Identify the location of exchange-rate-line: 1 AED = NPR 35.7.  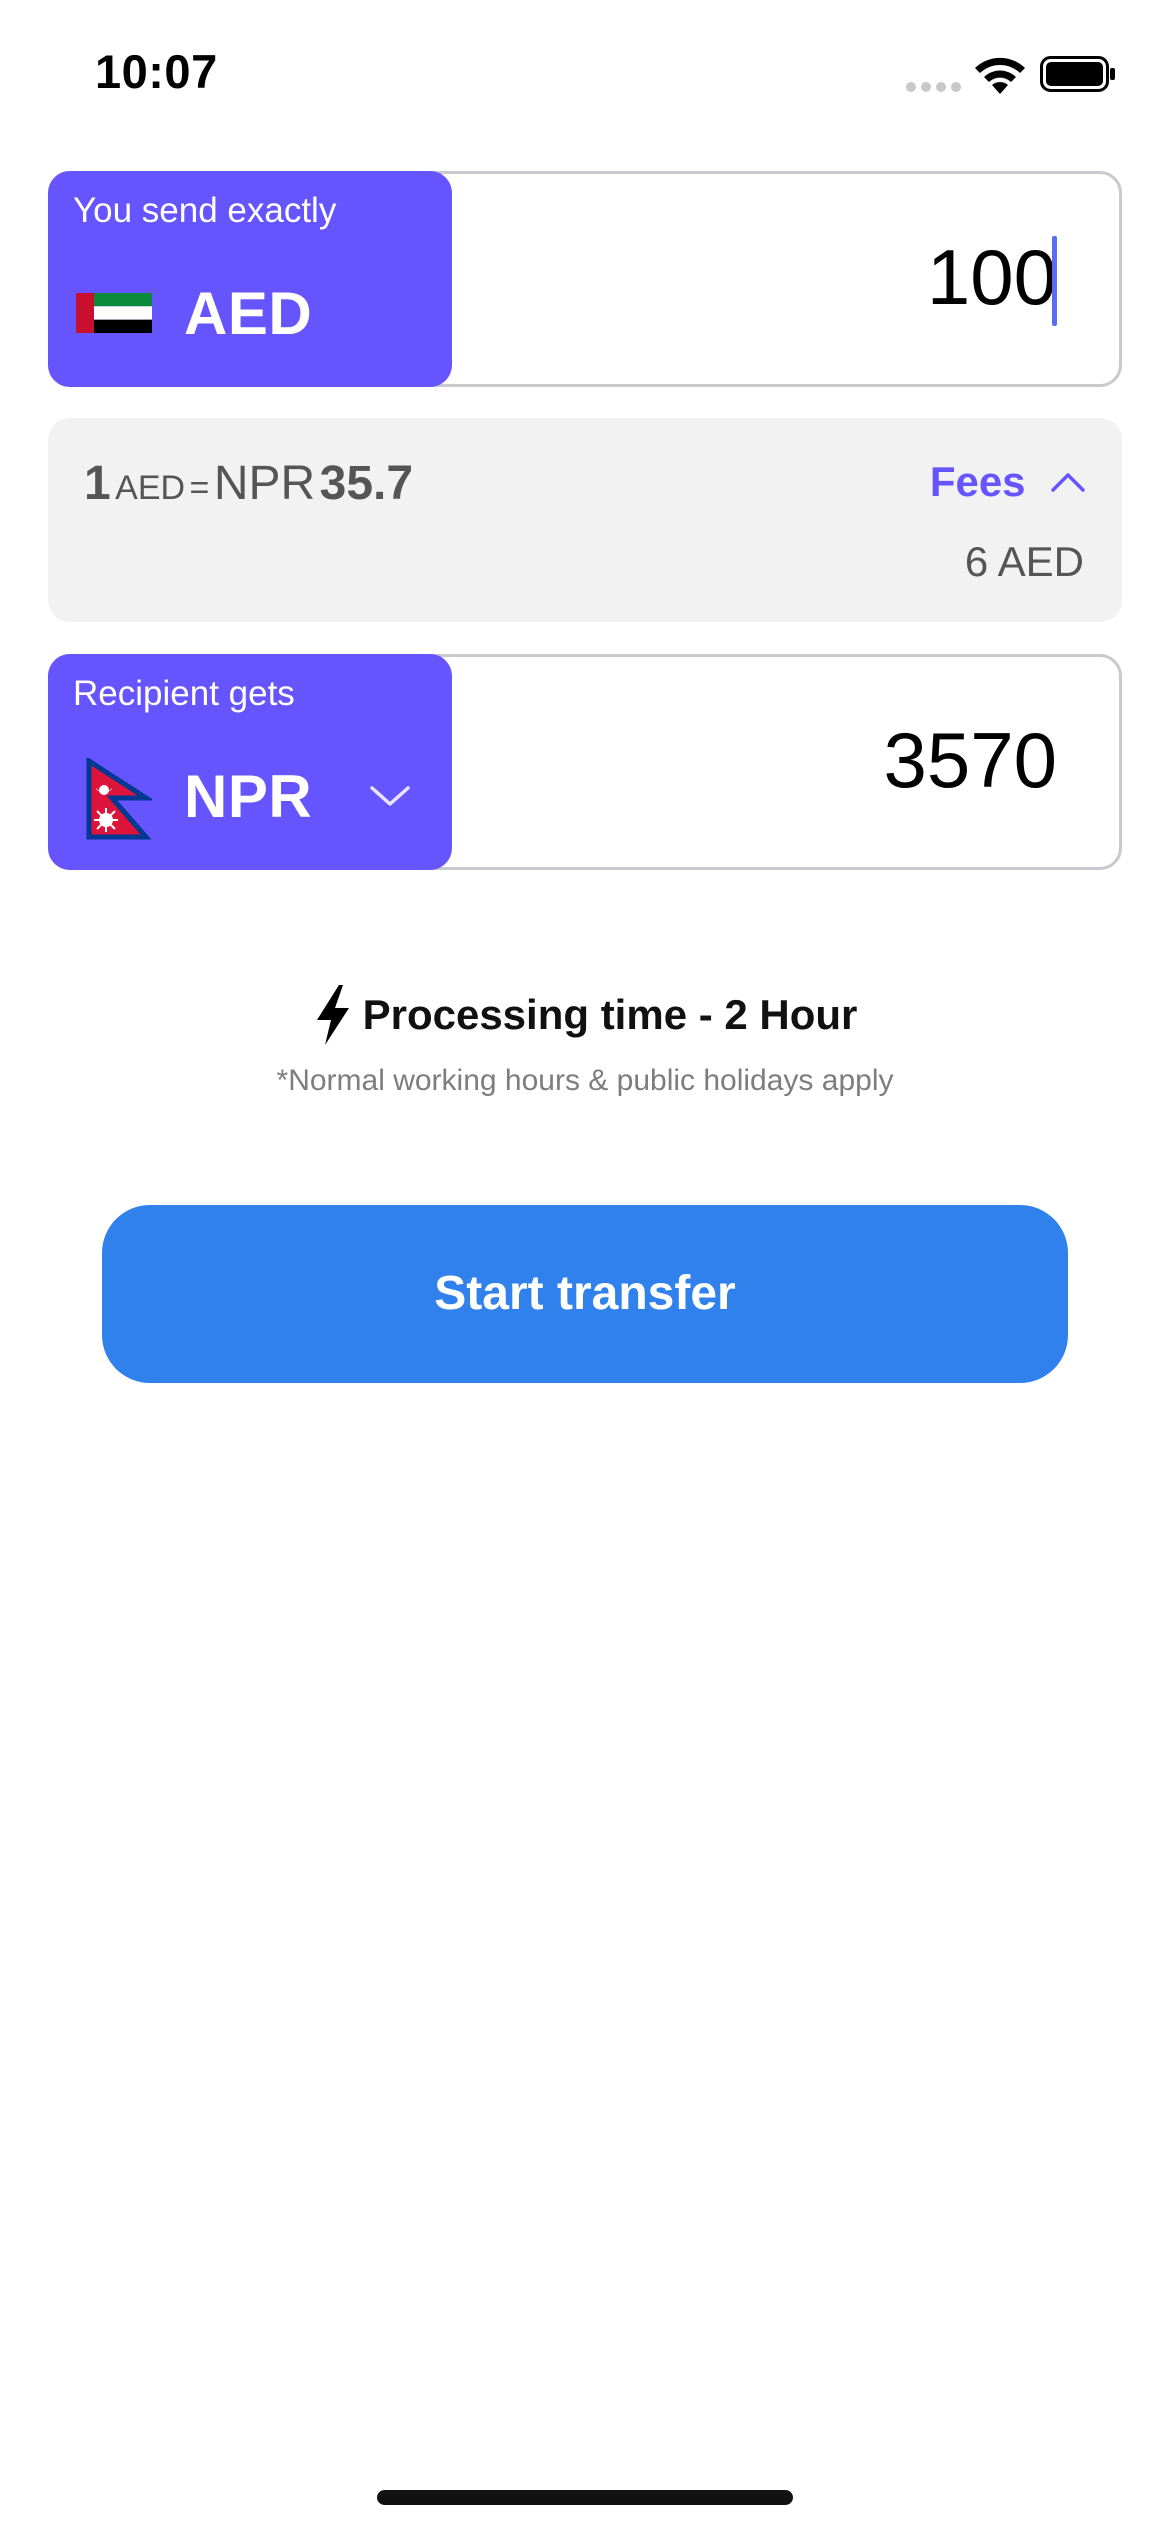
(248, 483).